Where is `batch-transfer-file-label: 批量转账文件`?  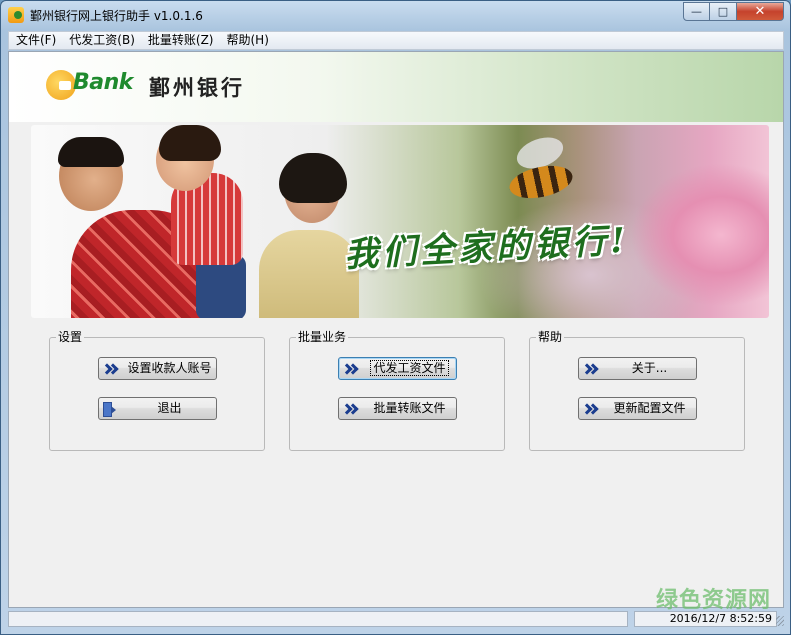
batch-transfer-file-label: 批量转账文件 is located at coordinates (409, 408).